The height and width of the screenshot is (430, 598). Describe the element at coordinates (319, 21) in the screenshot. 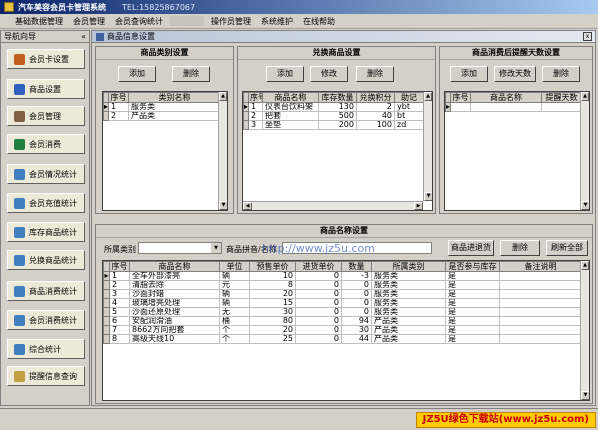

I see `menu-help: 在线帮助` at that location.